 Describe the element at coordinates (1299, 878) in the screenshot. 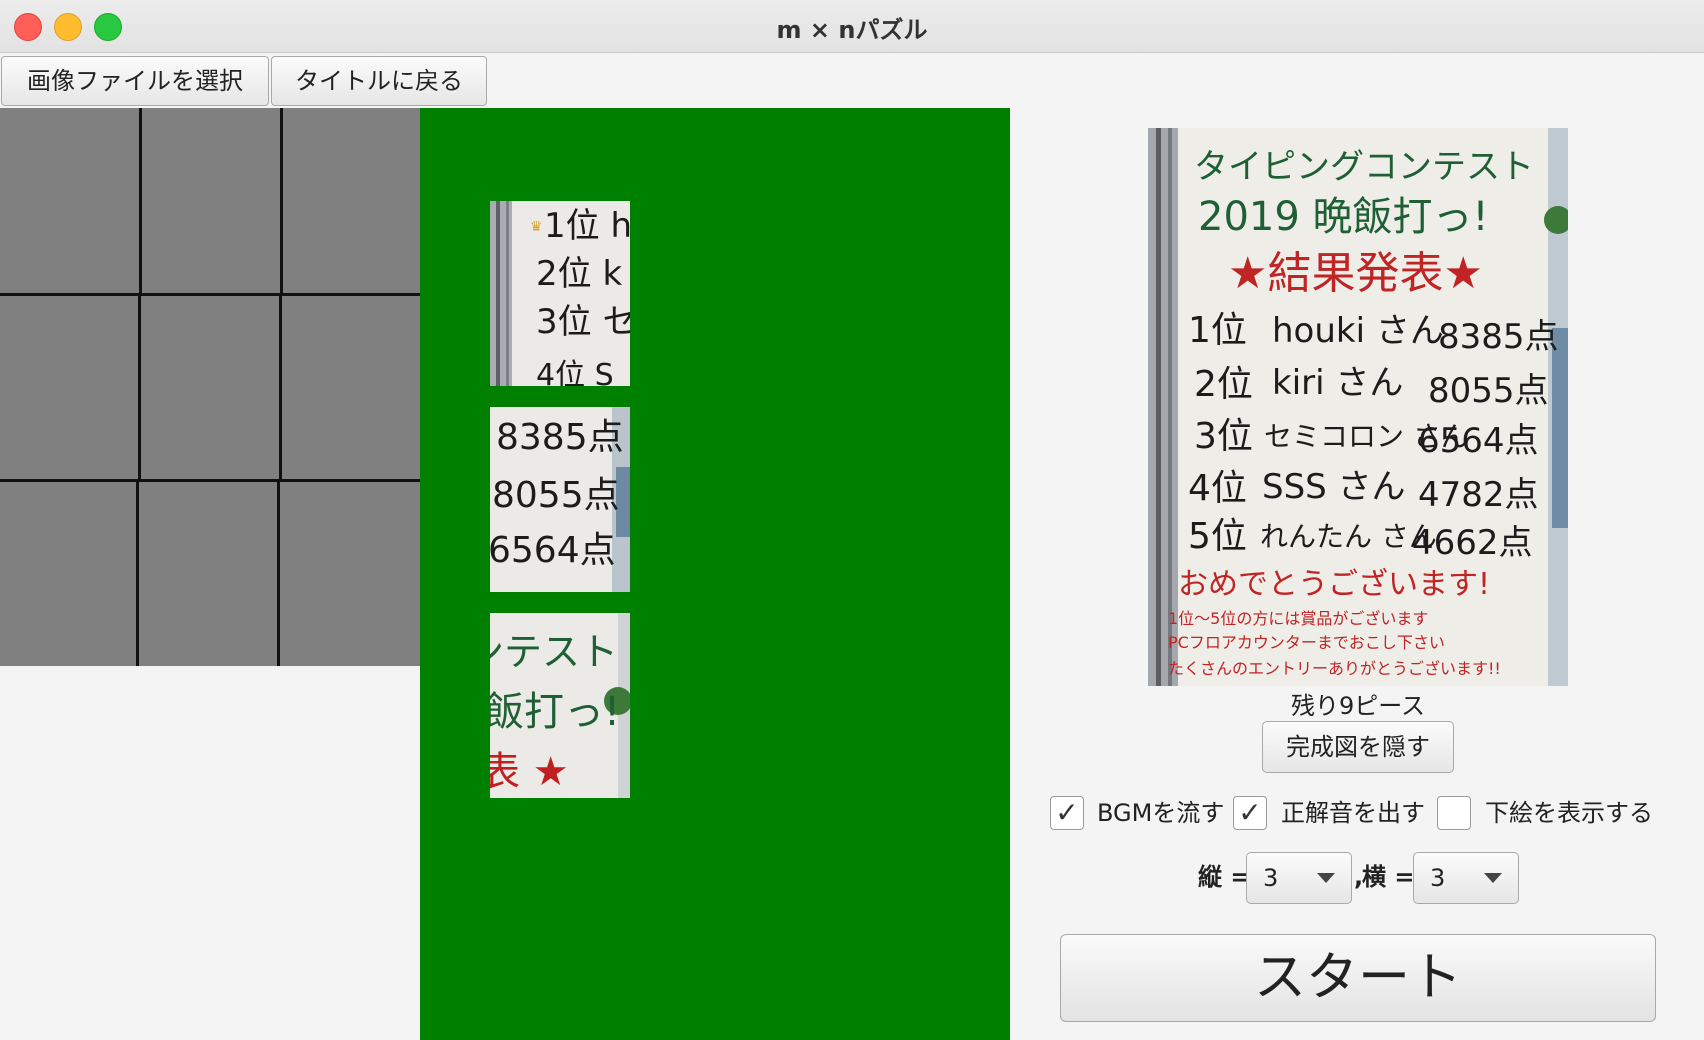

I see `rows-select: 3` at that location.